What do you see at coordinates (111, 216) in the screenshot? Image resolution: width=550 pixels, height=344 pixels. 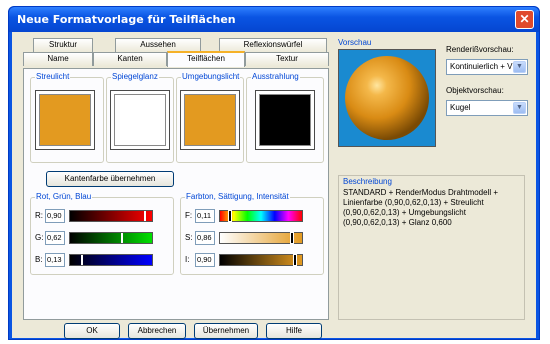 I see `red-slider` at bounding box center [111, 216].